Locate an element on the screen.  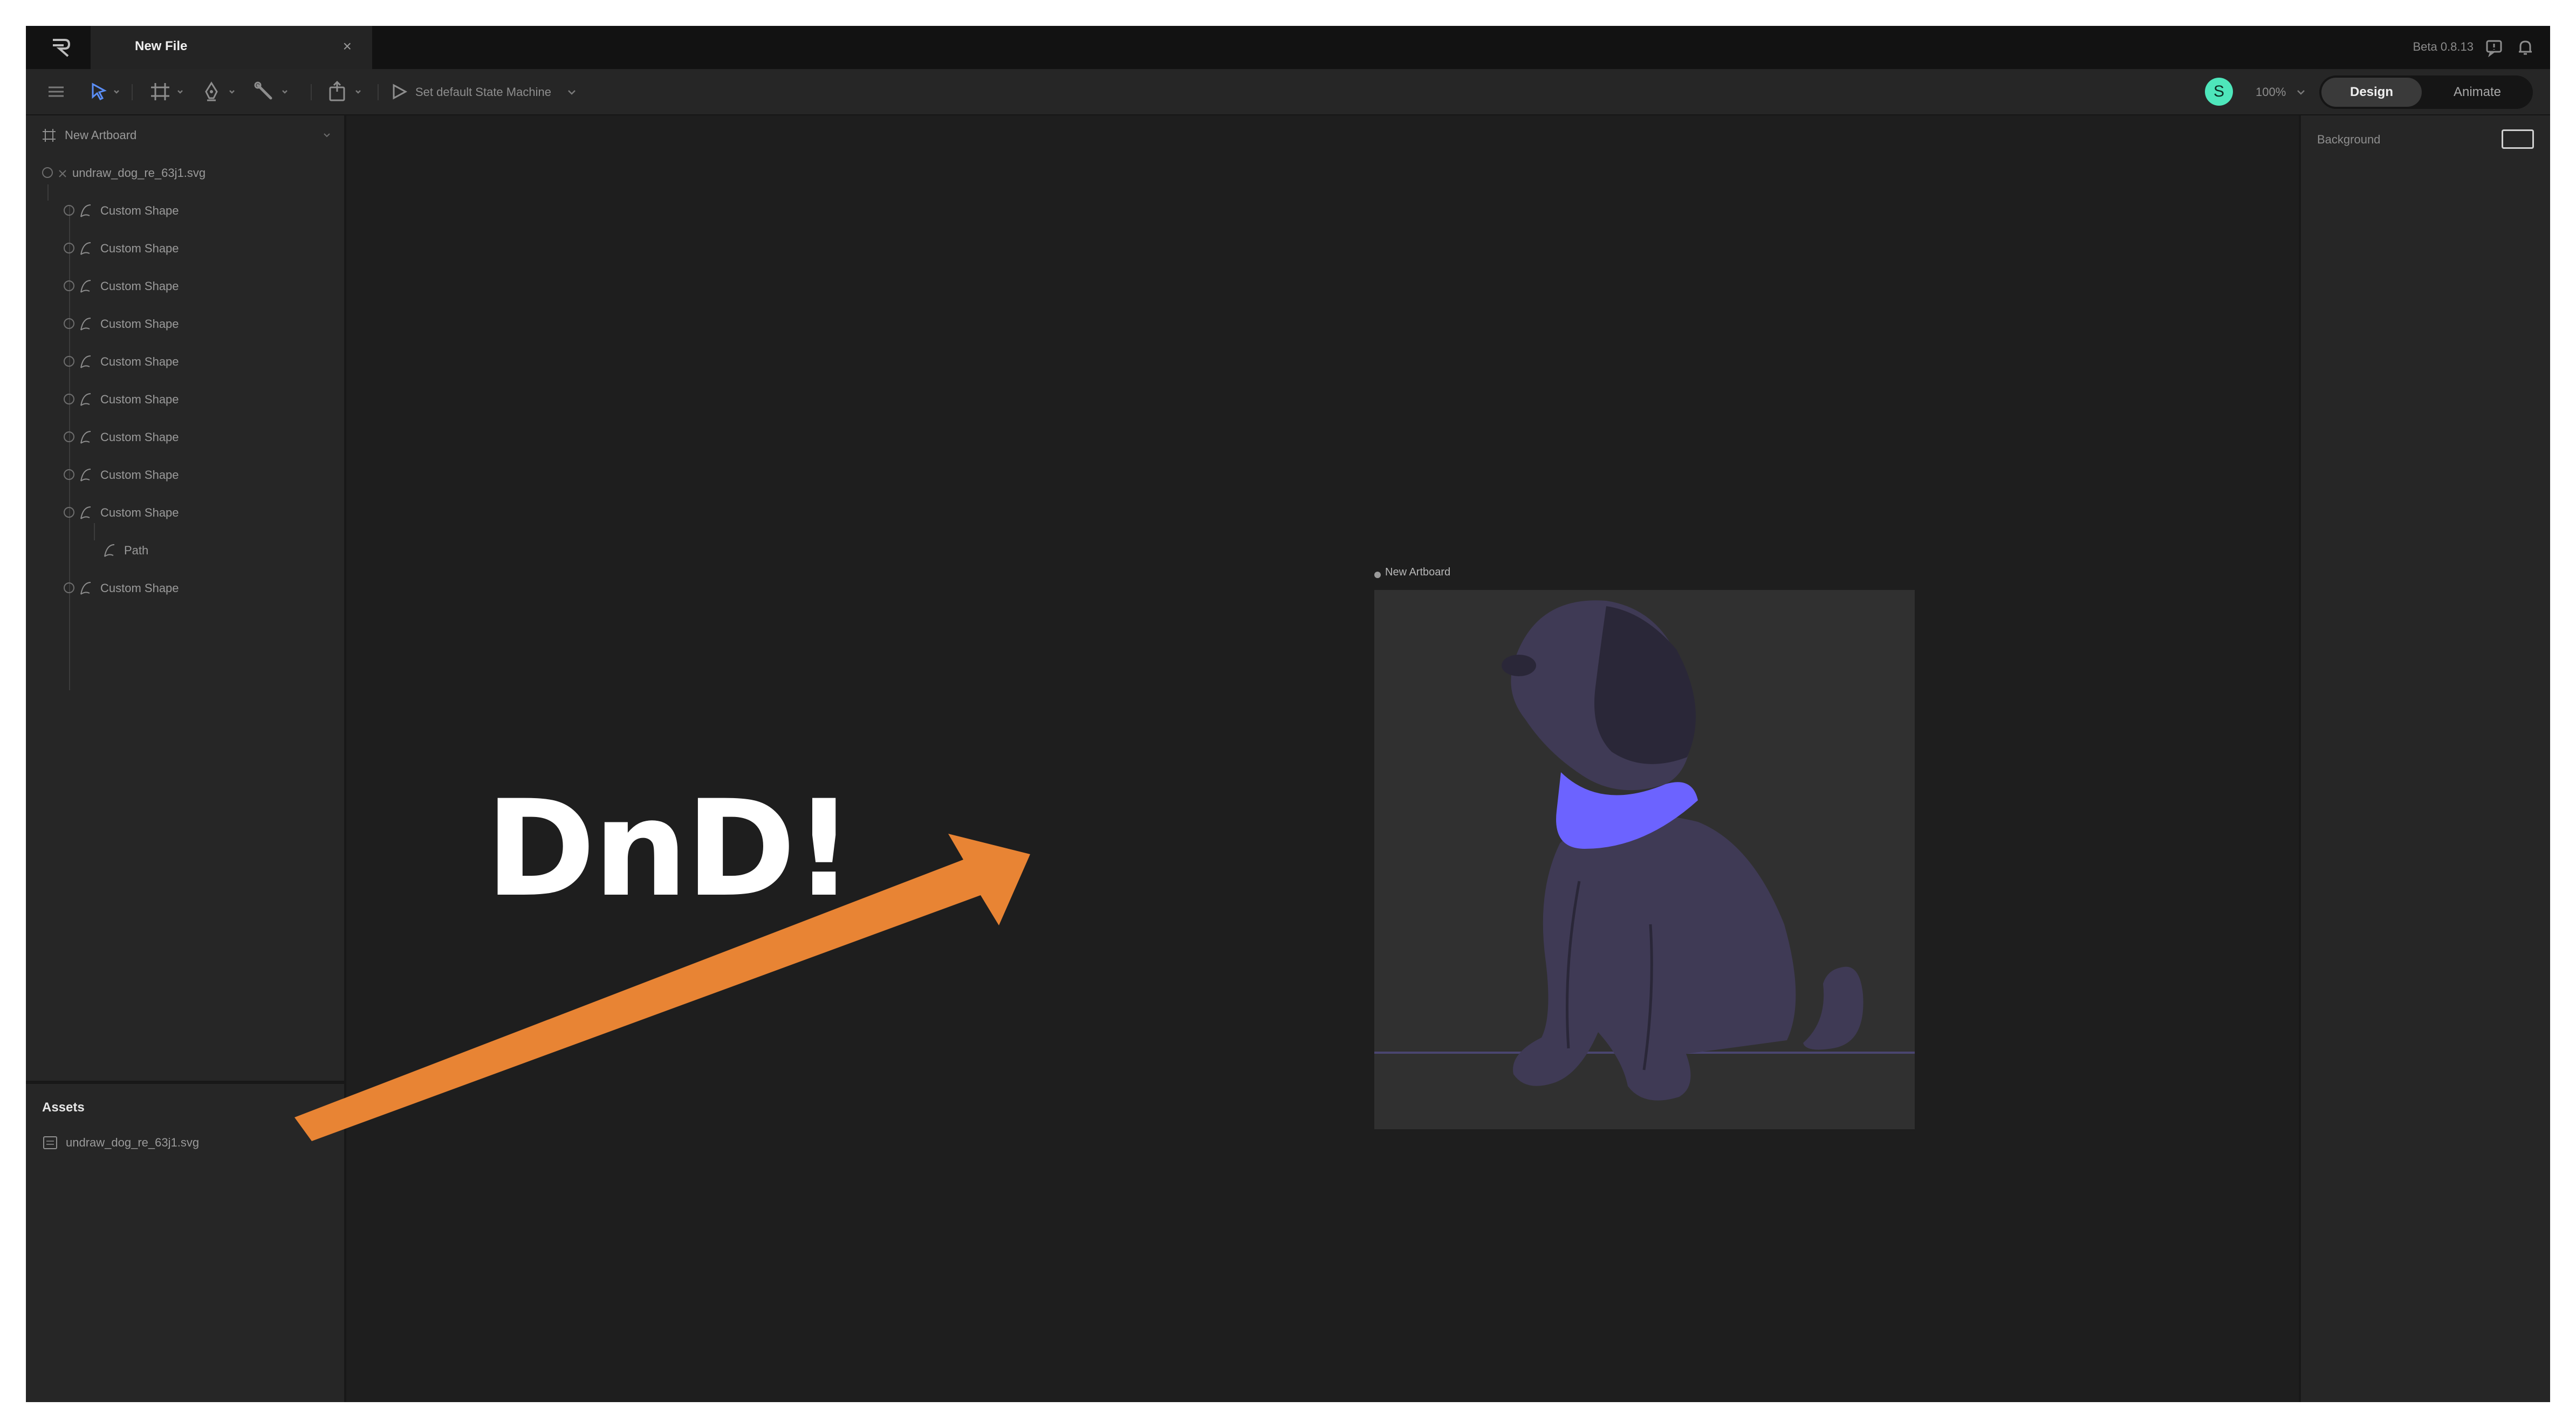
asset-item-label: undraw_dog_re_63j1.svg is located at coordinates (133, 1142).